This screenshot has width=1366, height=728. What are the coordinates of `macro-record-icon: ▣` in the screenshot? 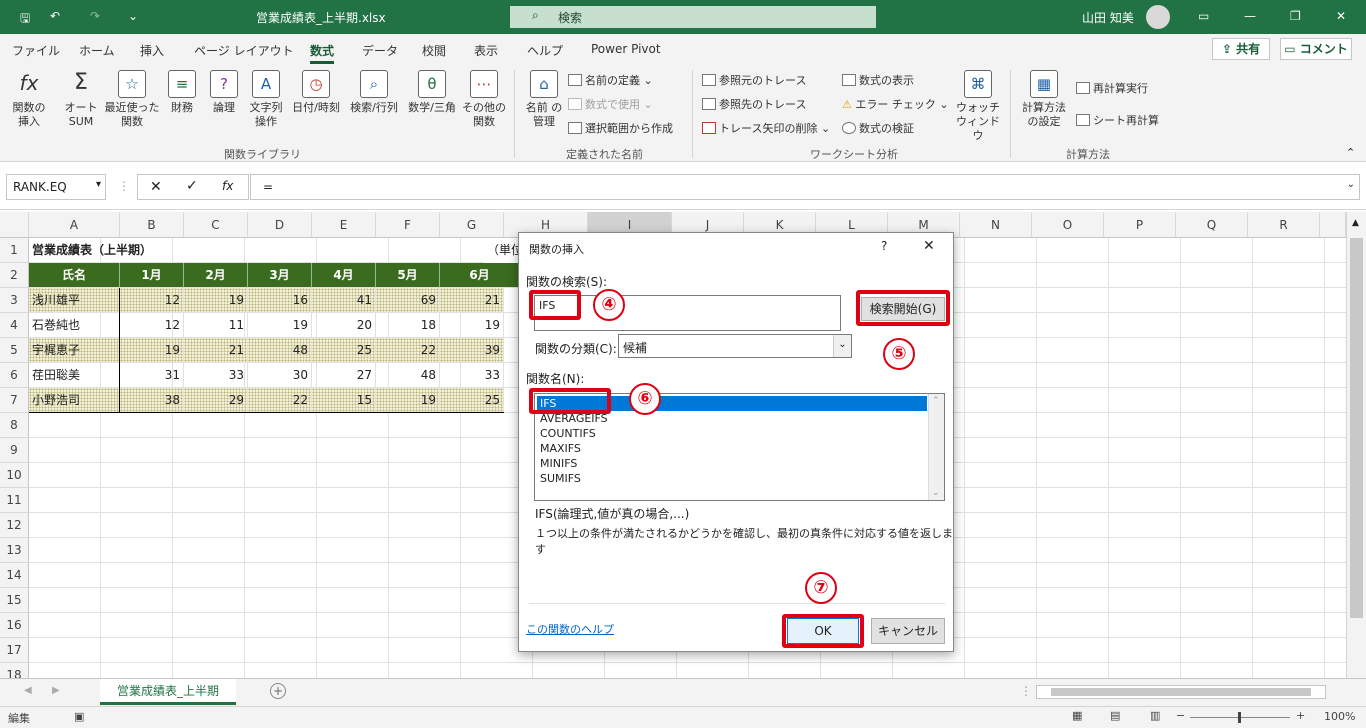 It's located at (79, 716).